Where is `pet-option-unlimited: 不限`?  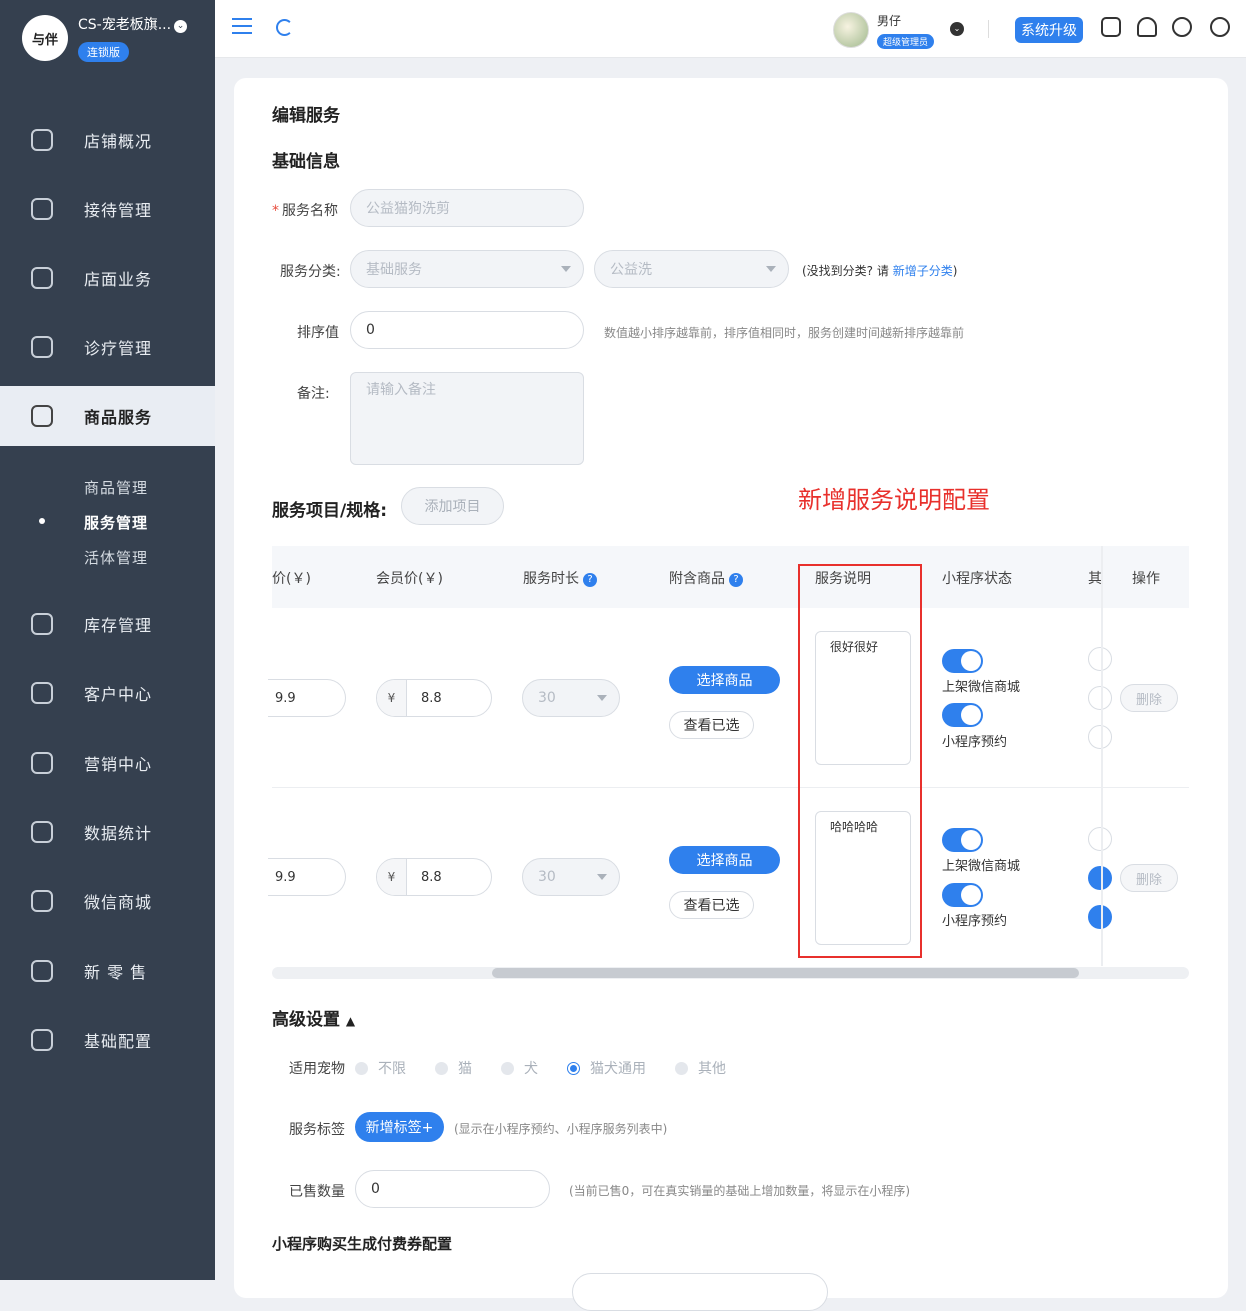 pet-option-unlimited: 不限 is located at coordinates (380, 1068).